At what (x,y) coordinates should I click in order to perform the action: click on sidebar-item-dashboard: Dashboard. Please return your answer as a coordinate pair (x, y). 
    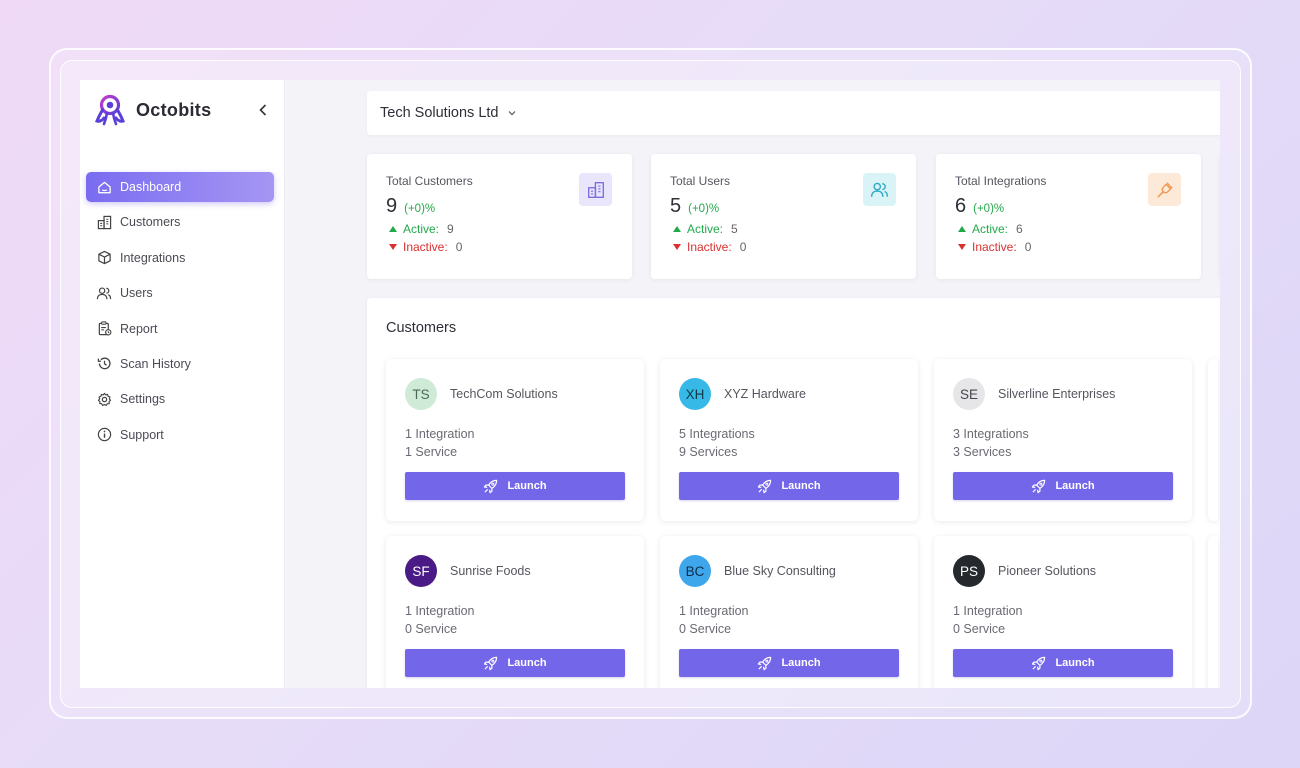
    Looking at the image, I should click on (180, 187).